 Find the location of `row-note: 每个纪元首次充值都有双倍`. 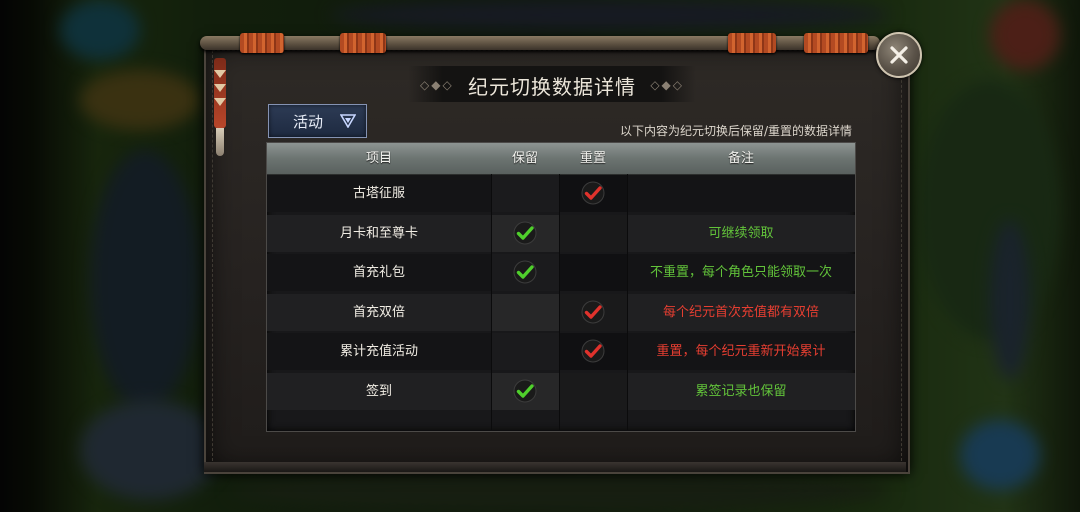

row-note: 每个纪元首次充值都有双倍 is located at coordinates (740, 312).